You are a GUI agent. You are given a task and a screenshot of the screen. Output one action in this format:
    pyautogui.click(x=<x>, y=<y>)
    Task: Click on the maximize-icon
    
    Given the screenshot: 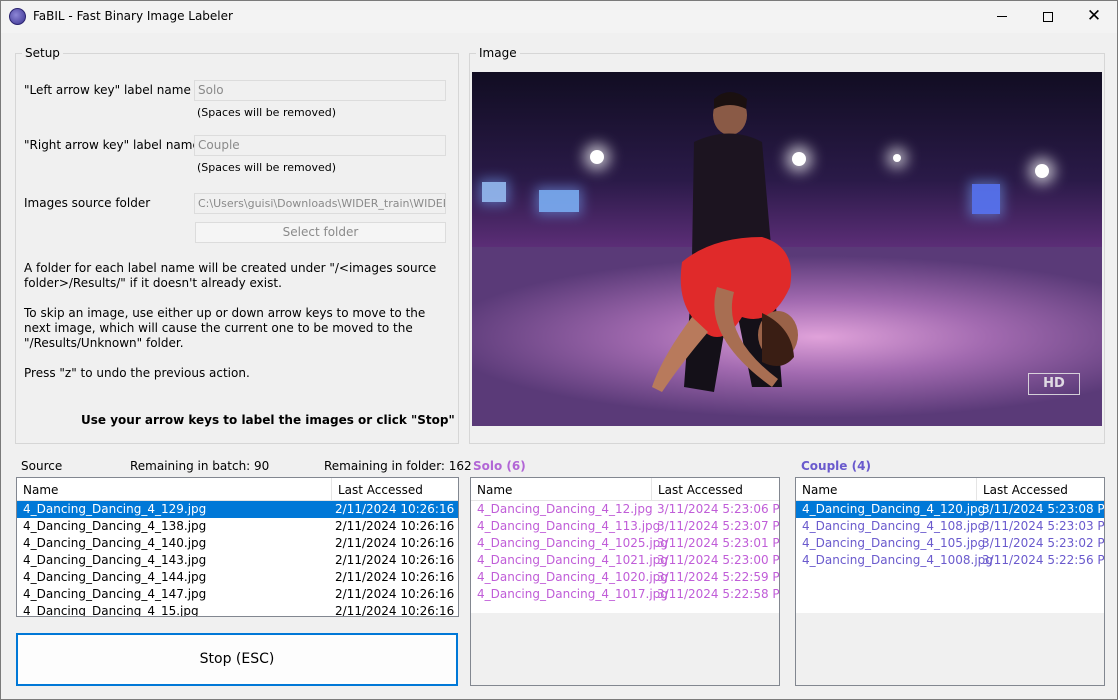 What is the action you would take?
    pyautogui.click(x=1048, y=17)
    